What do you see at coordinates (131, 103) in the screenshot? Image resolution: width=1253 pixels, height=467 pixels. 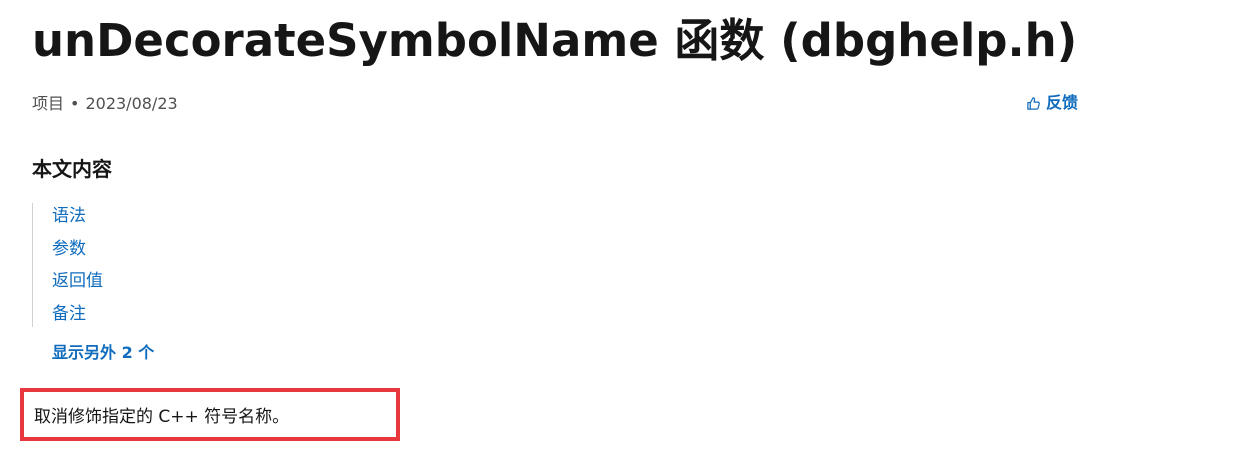 I see `publish-date: 2023/08/23` at bounding box center [131, 103].